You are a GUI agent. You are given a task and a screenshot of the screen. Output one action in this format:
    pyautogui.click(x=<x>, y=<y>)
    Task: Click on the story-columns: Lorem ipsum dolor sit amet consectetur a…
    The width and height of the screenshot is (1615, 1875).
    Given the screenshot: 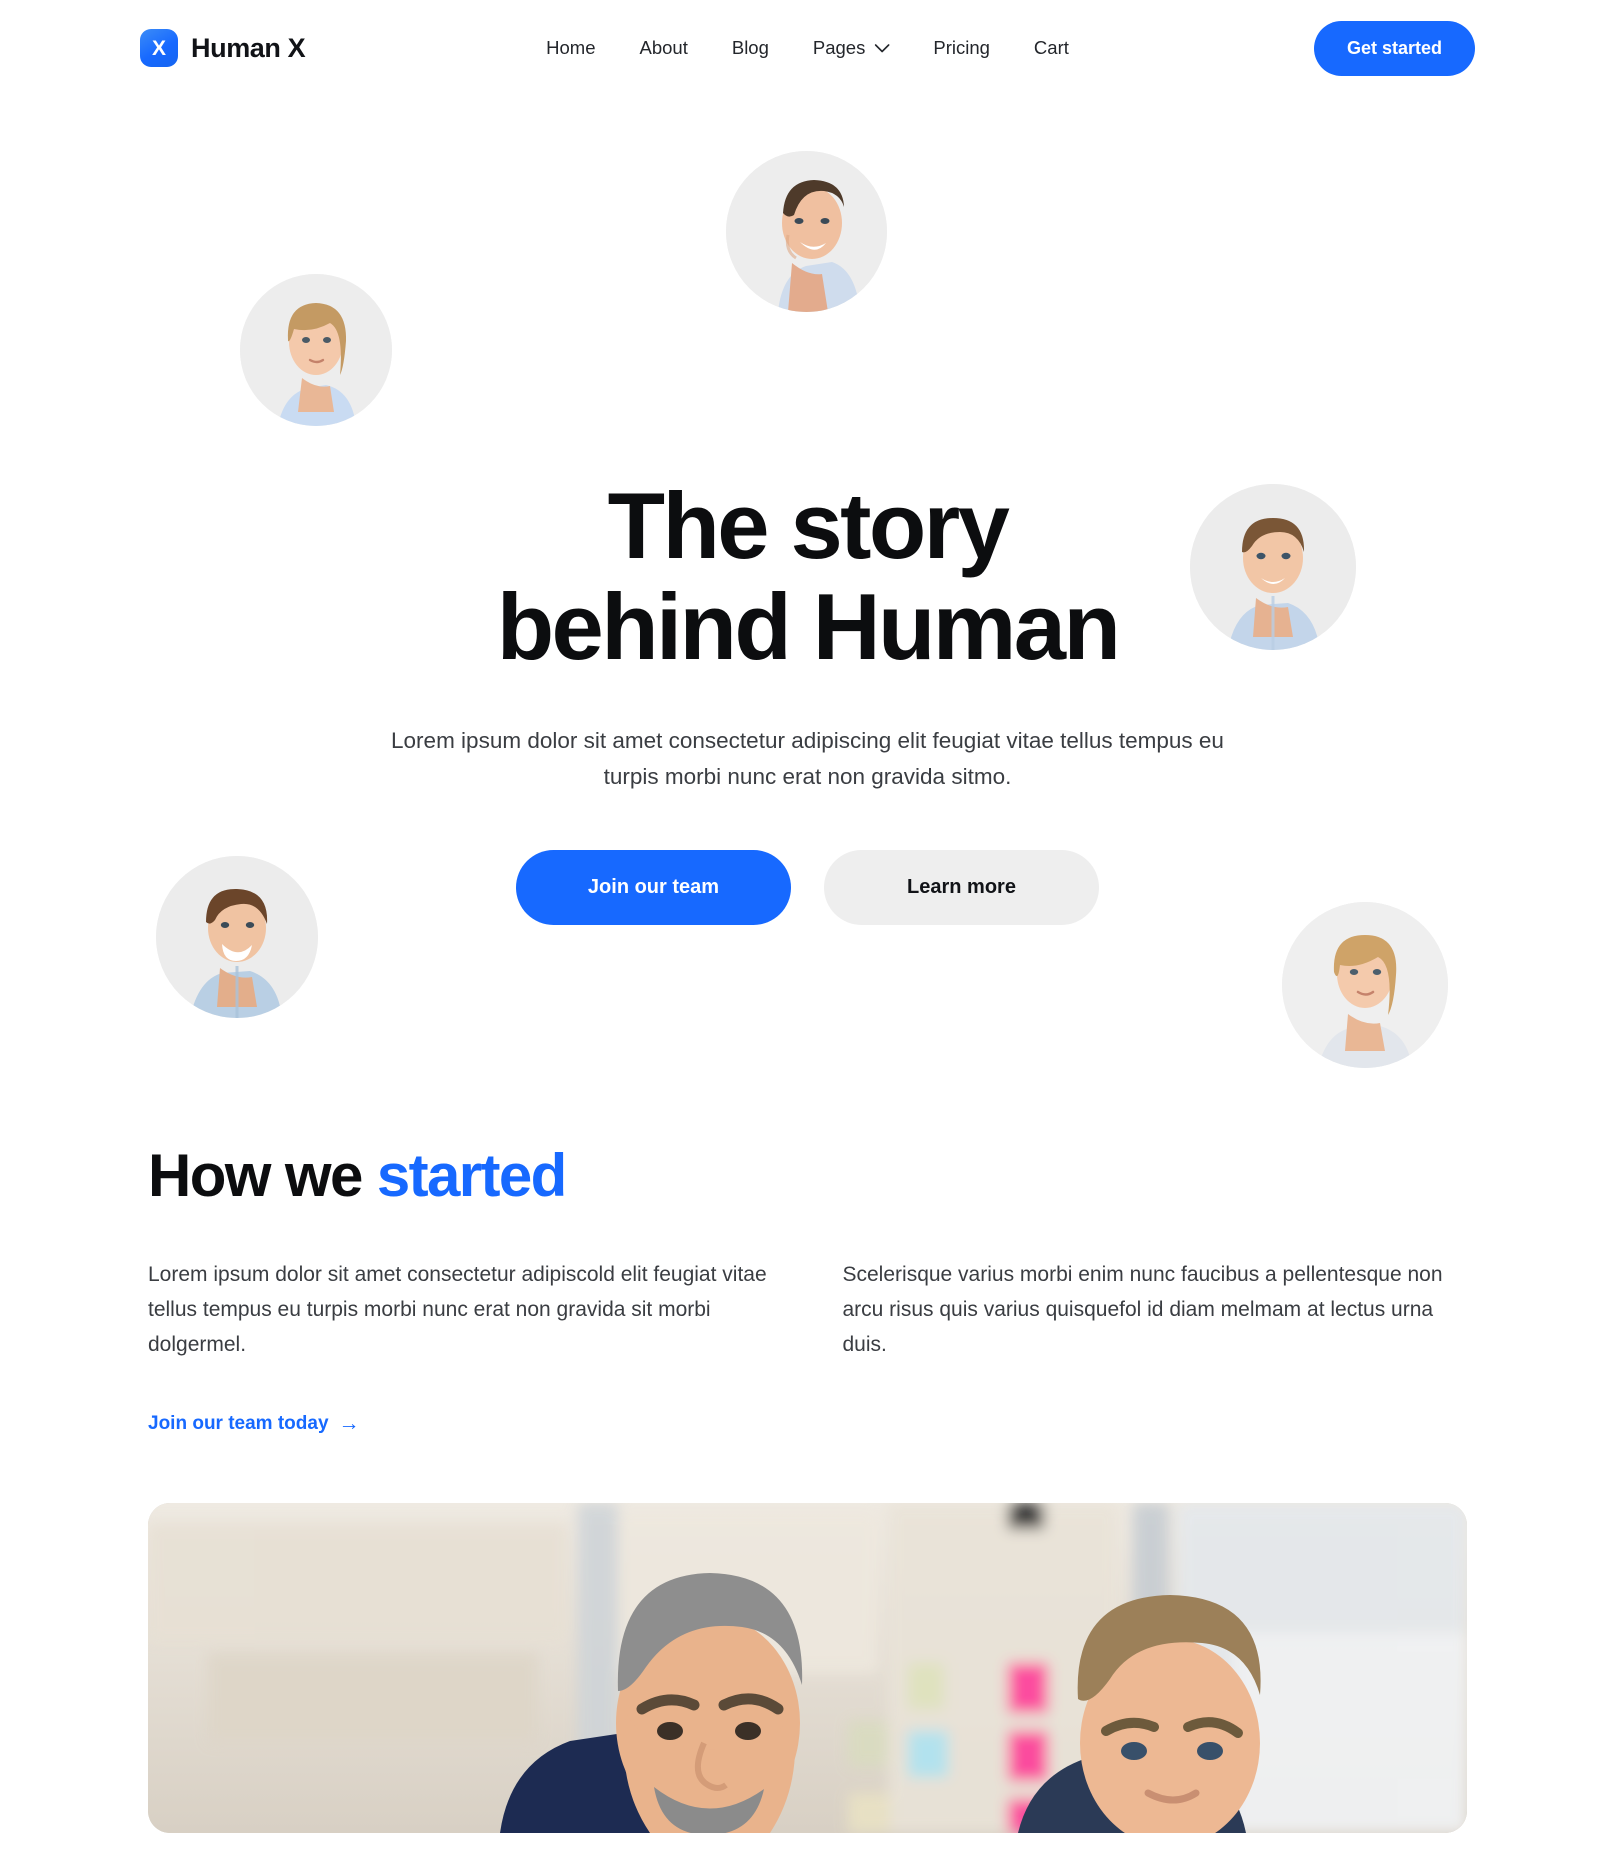 What is the action you would take?
    pyautogui.click(x=807, y=1310)
    